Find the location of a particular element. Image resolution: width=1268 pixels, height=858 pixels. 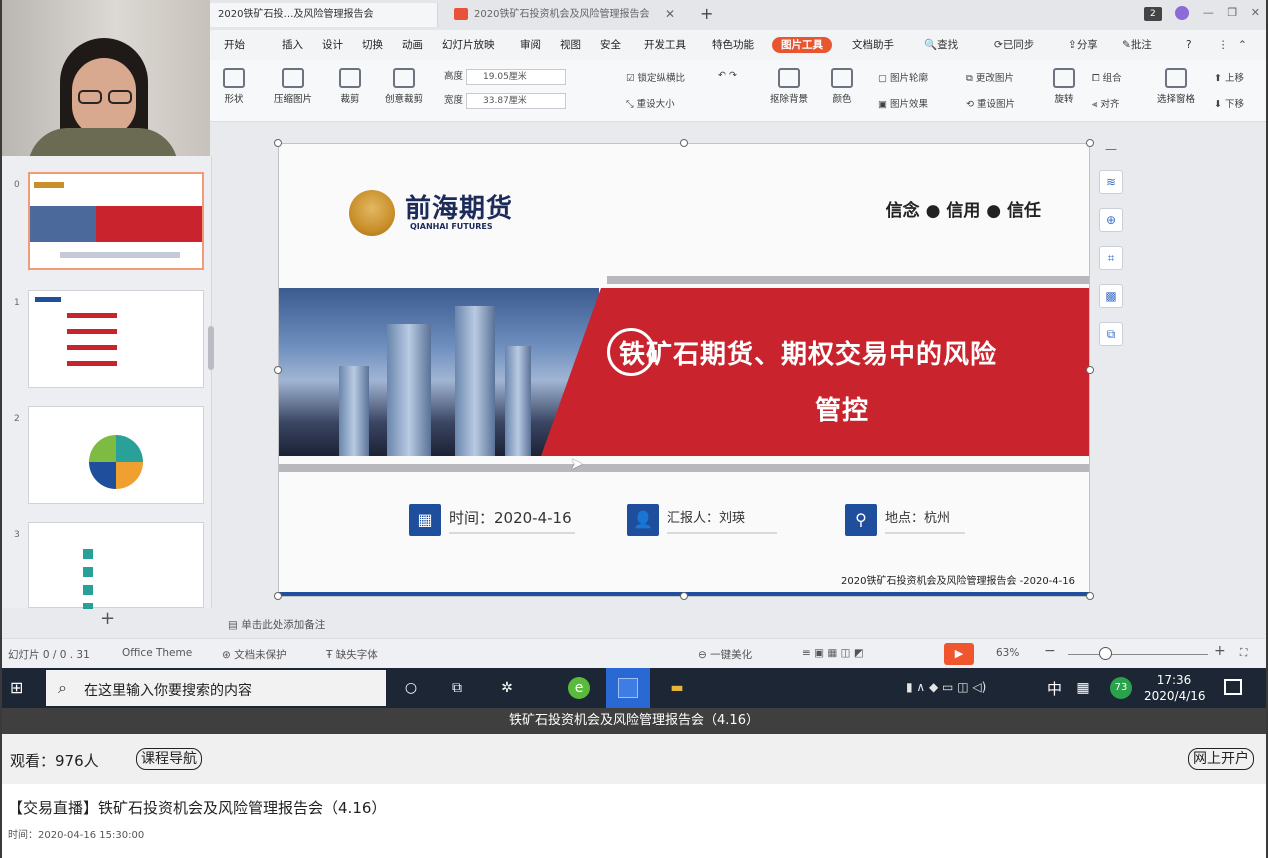

window-count-icon: 2 is located at coordinates (1152, 14).